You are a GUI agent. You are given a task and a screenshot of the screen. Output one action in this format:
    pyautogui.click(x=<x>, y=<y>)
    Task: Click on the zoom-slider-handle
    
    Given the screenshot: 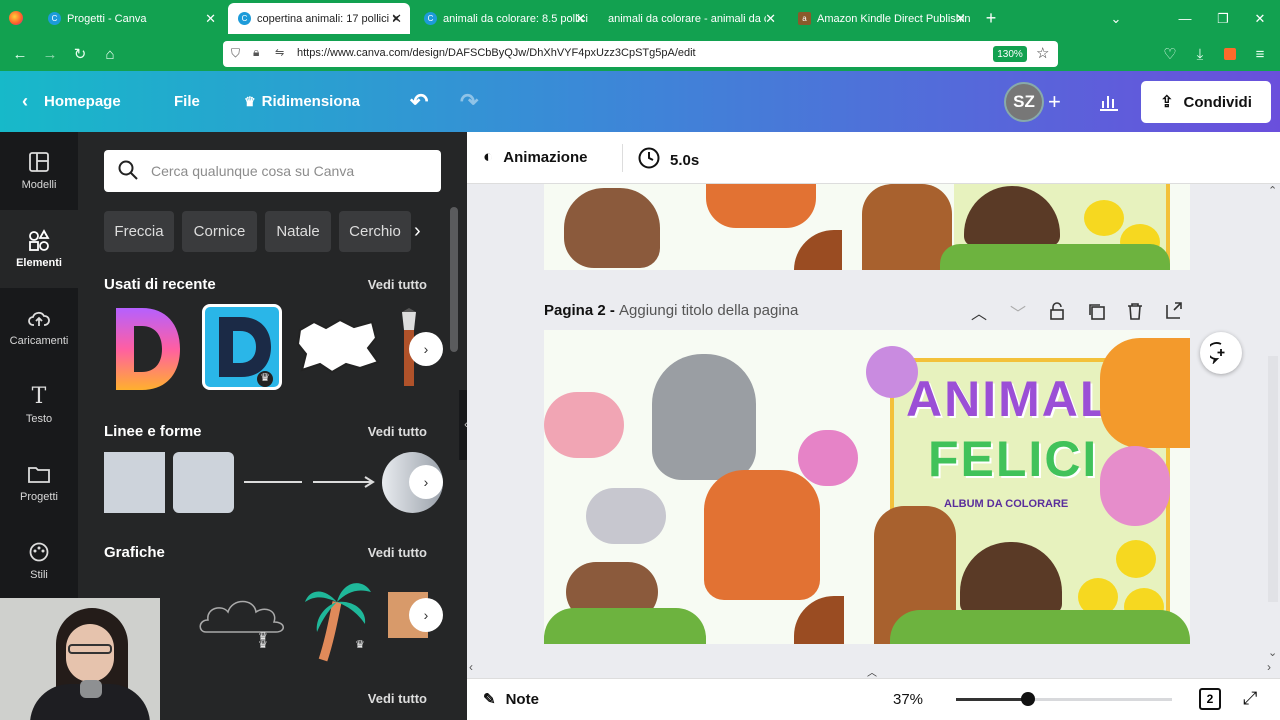 What is the action you would take?
    pyautogui.click(x=1028, y=699)
    